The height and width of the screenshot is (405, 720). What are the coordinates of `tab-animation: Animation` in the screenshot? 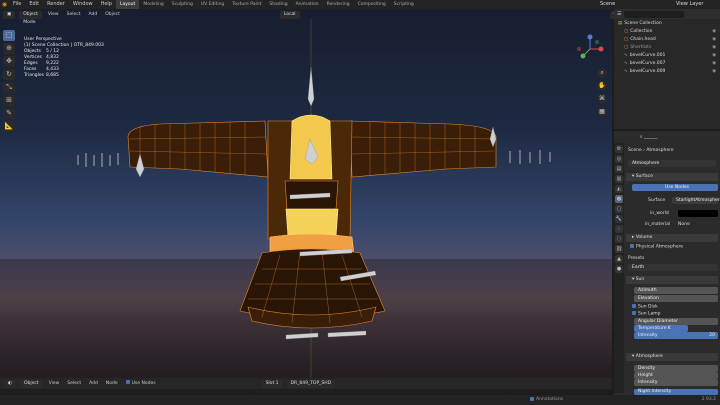 It's located at (307, 4).